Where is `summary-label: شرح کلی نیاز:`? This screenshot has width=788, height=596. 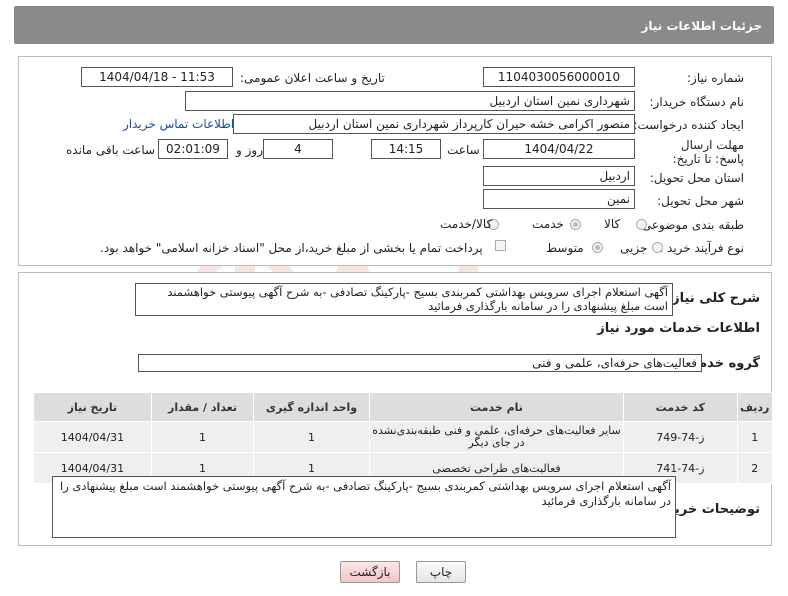 summary-label: شرح کلی نیاز: is located at coordinates (713, 298).